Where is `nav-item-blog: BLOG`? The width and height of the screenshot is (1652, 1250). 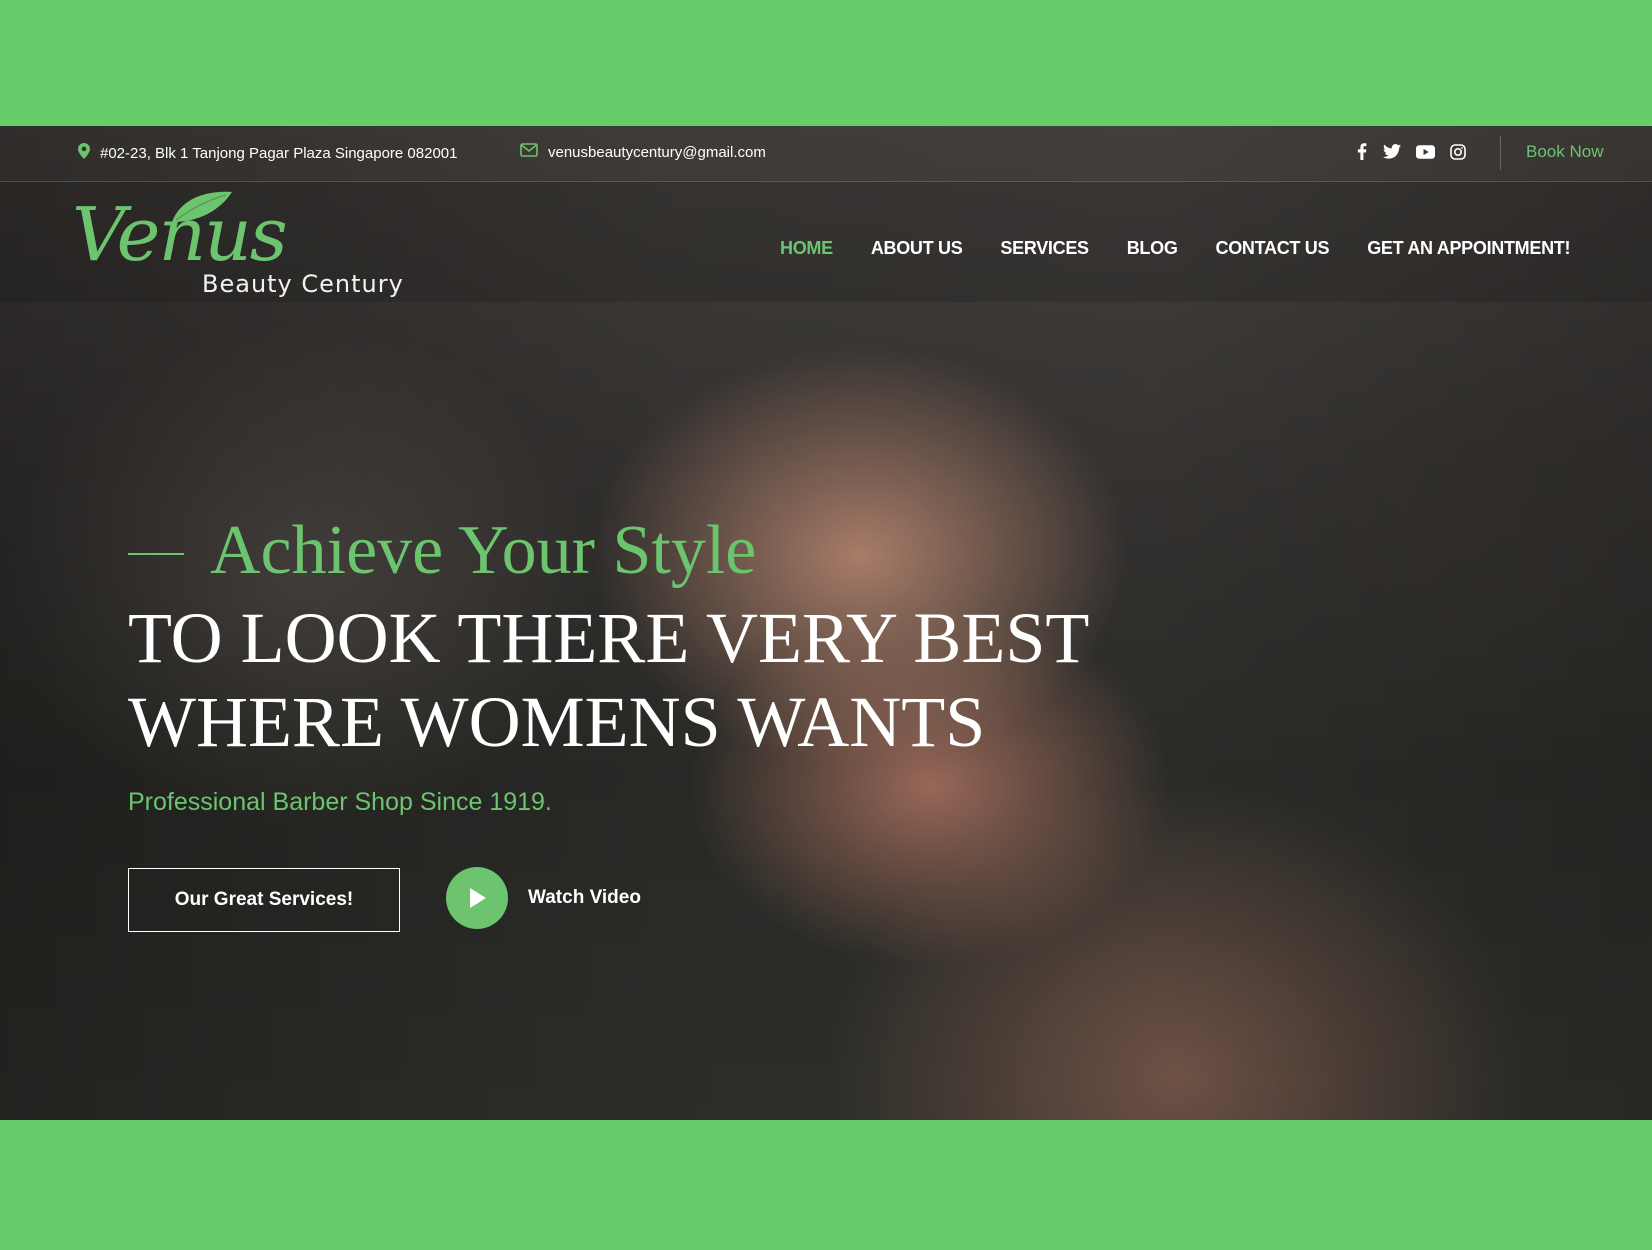
nav-item-blog: BLOG is located at coordinates (1152, 248).